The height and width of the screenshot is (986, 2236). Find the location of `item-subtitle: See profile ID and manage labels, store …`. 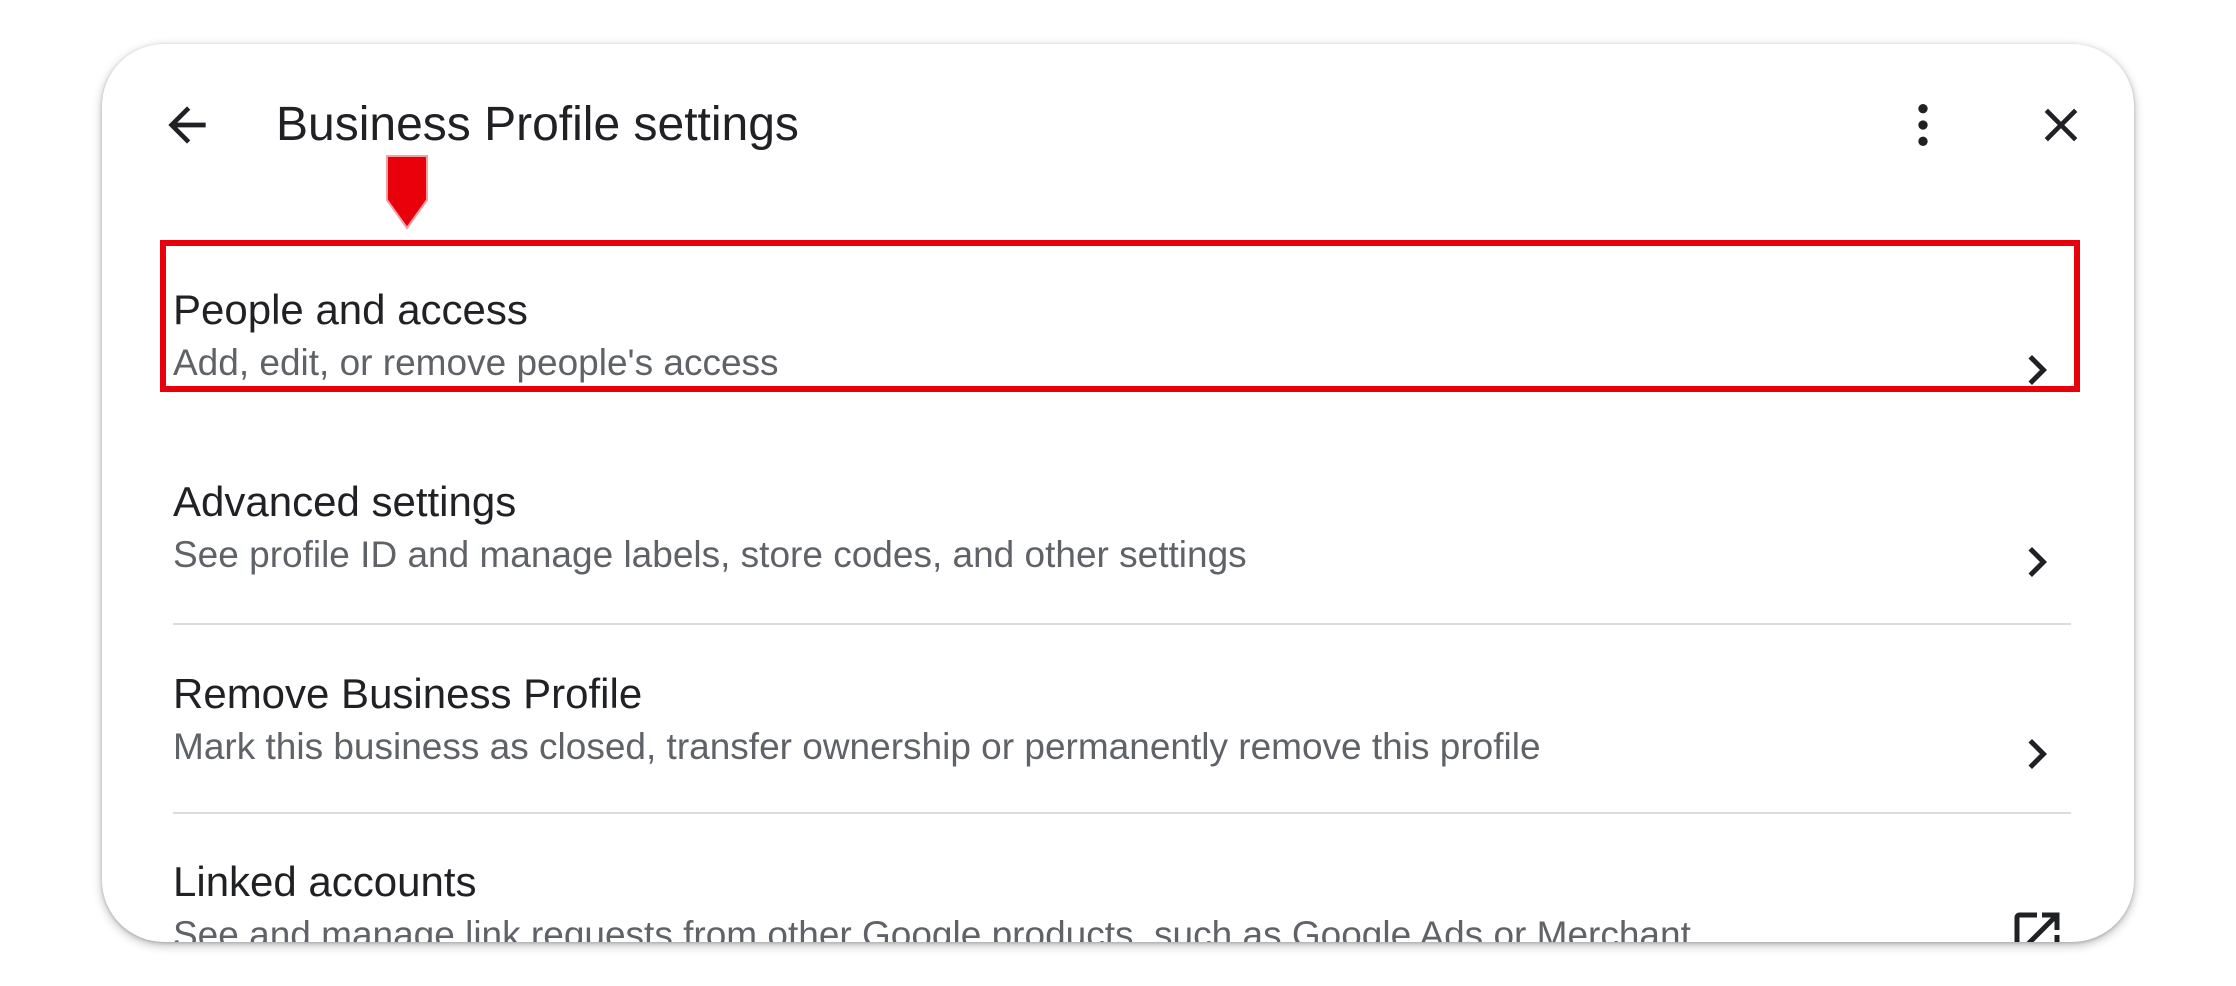

item-subtitle: See profile ID and manage labels, store … is located at coordinates (710, 554).